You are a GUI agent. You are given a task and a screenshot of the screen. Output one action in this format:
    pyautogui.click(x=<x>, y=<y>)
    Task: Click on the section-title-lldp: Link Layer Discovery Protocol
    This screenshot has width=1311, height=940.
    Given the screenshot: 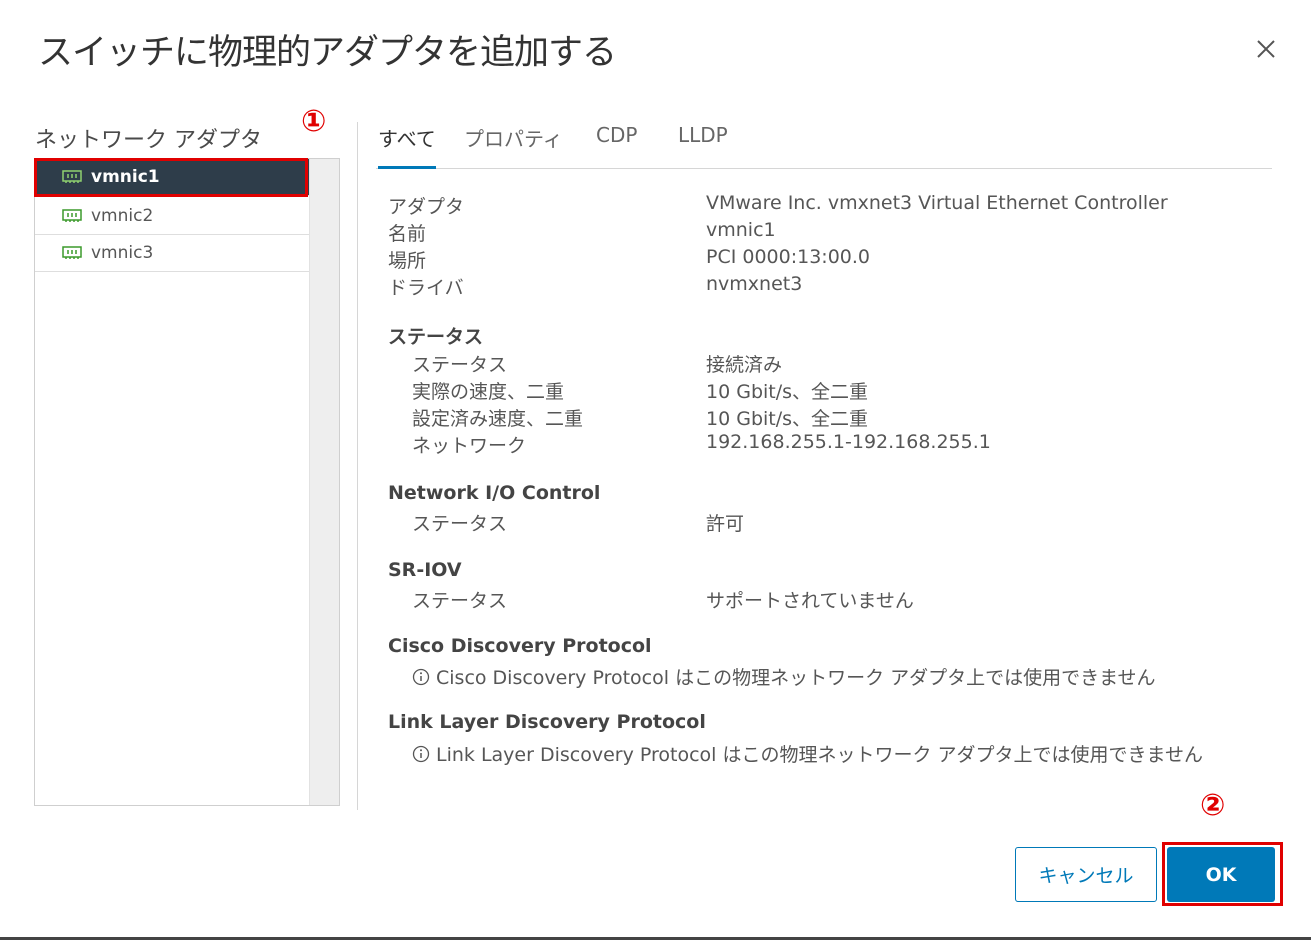 What is the action you would take?
    pyautogui.click(x=547, y=722)
    